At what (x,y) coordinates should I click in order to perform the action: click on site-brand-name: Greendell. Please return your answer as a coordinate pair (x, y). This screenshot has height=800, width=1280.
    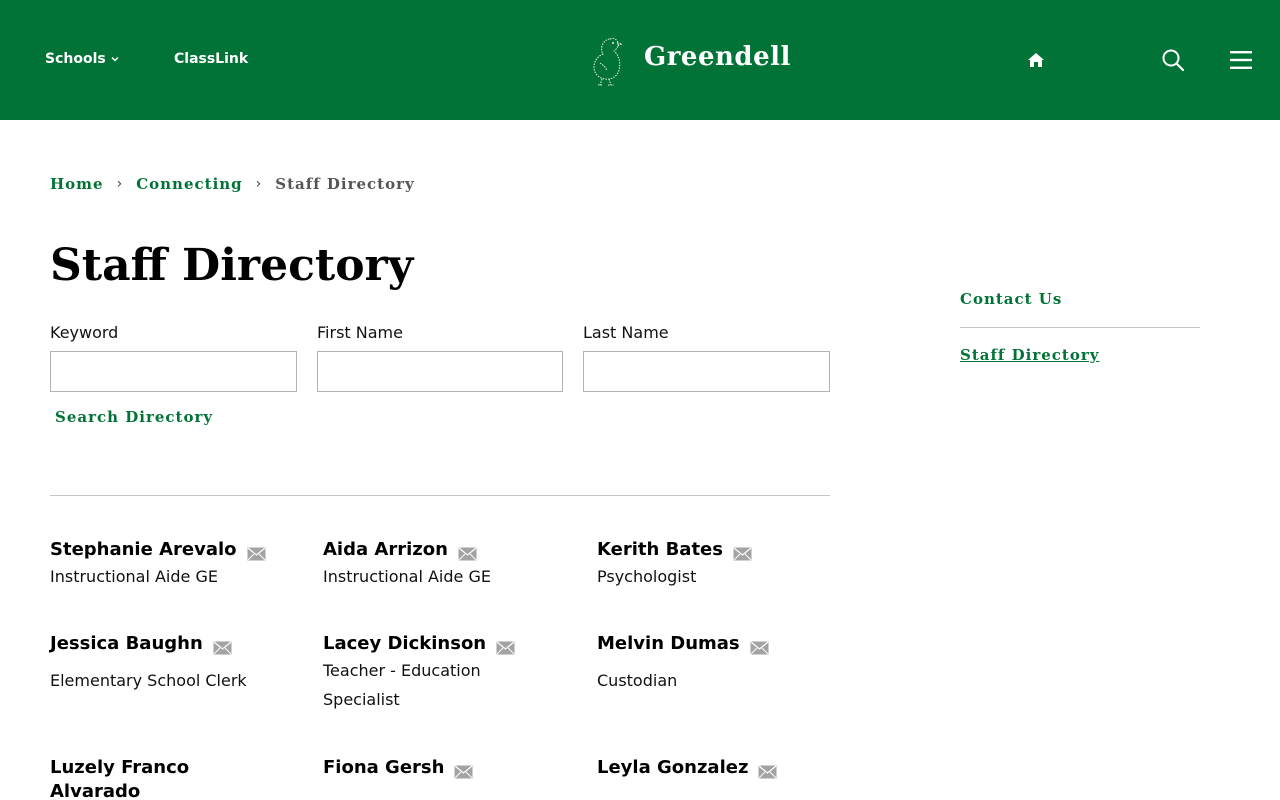
    Looking at the image, I should click on (717, 57).